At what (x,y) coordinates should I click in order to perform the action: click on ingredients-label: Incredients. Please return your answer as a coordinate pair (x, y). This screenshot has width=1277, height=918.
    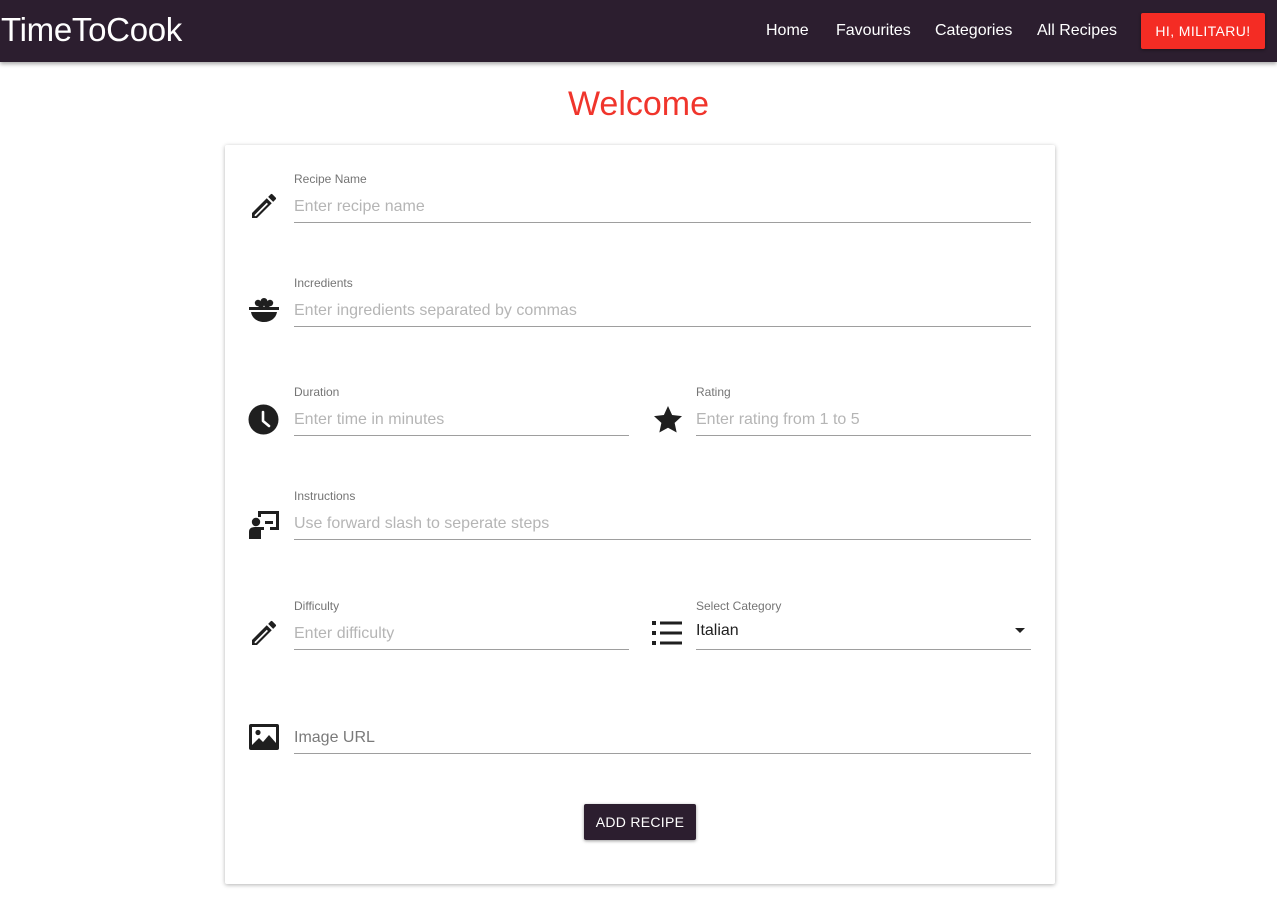
    Looking at the image, I should click on (323, 283).